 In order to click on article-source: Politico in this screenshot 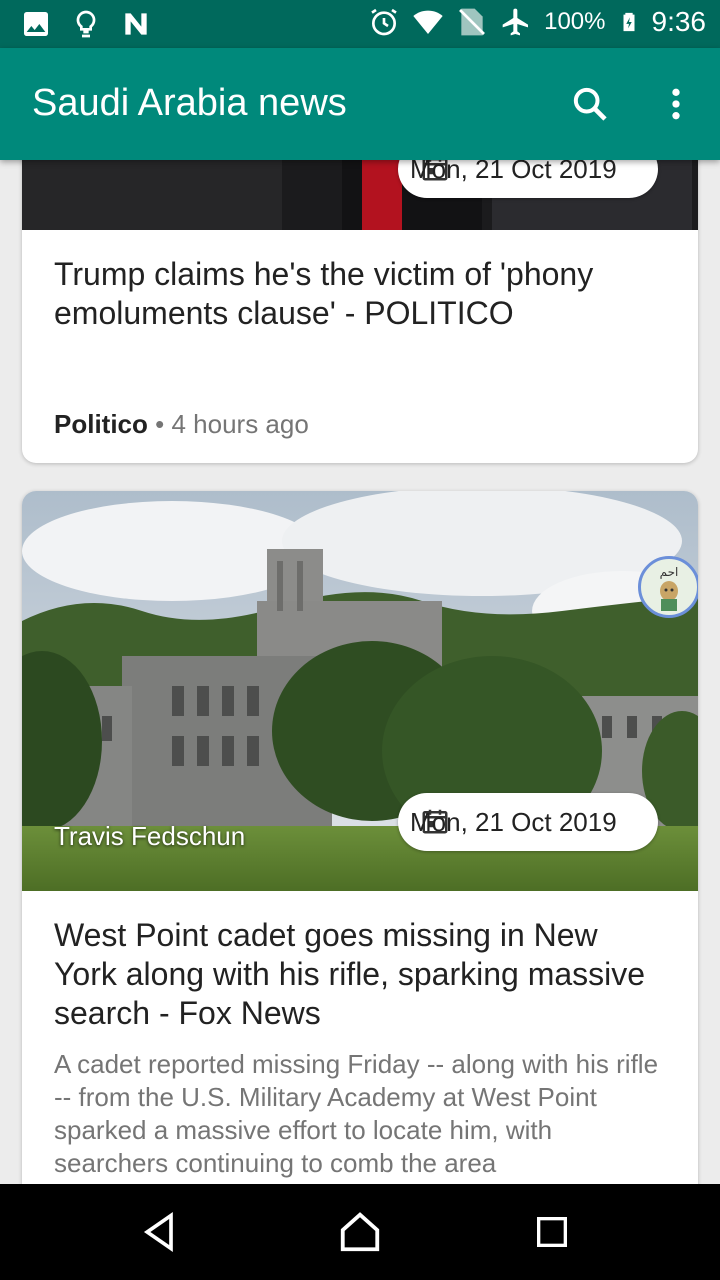, I will do `click(101, 424)`.